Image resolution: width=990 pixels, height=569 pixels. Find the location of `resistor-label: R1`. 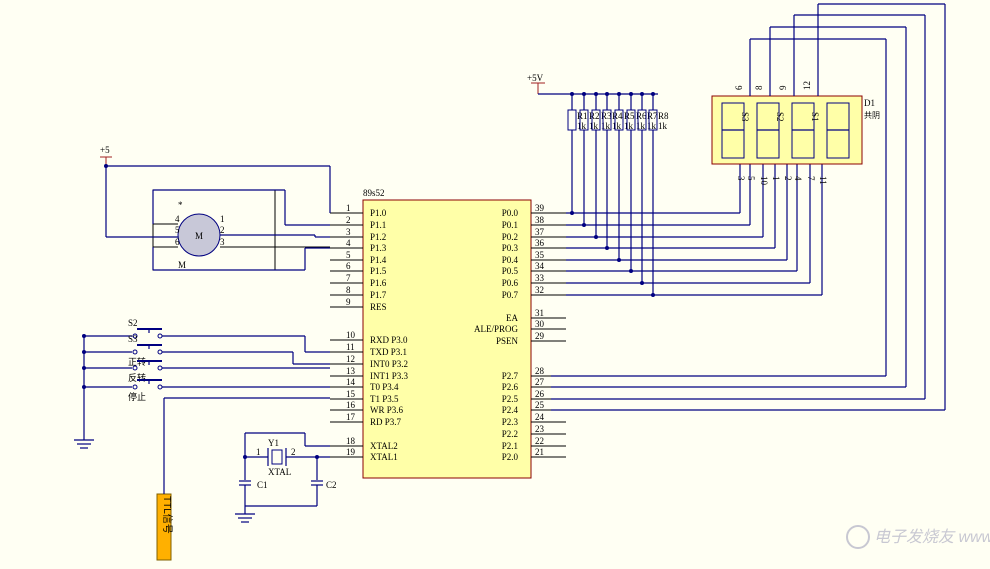

resistor-label: R1 is located at coordinates (582, 116).